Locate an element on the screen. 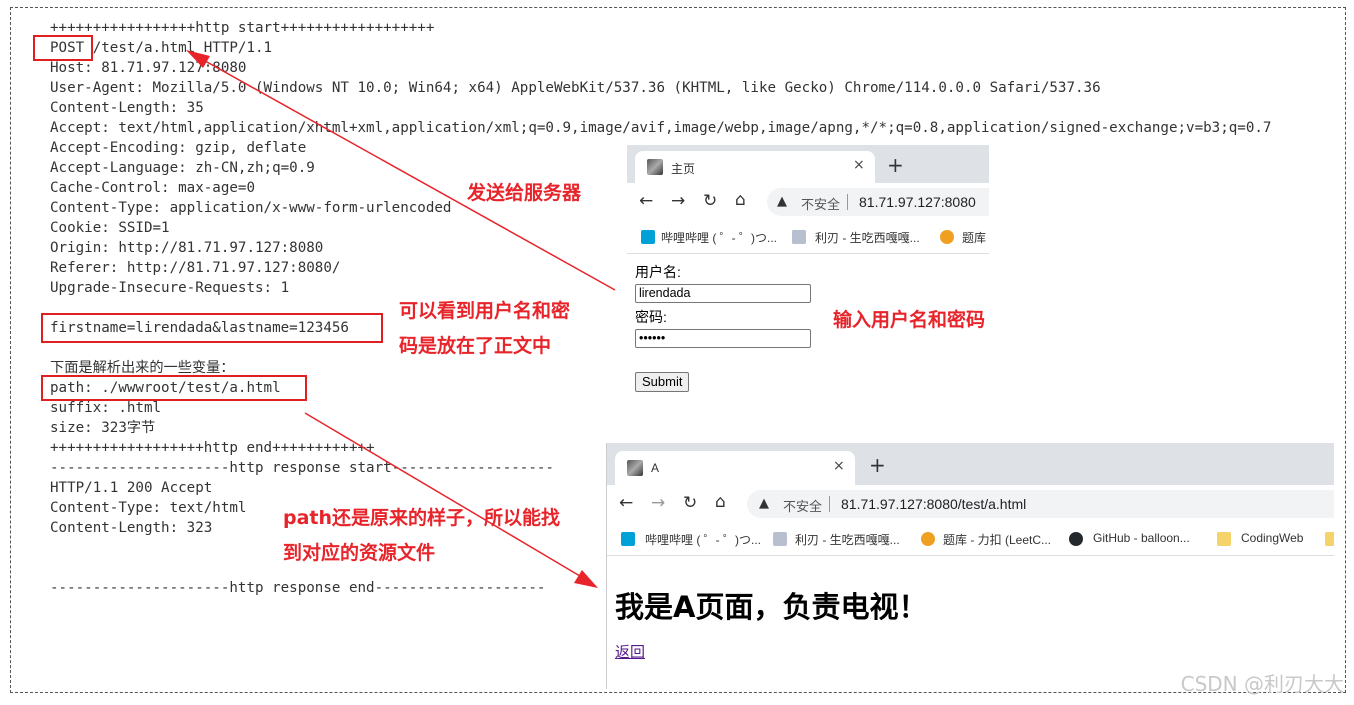 The height and width of the screenshot is (705, 1354). annotation-send-to-server: 发送给服务器 is located at coordinates (524, 193).